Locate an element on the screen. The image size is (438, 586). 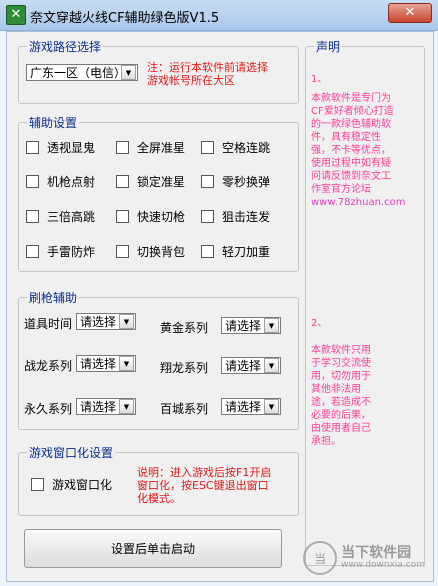
path-group: 游戏路径选择 广东一区（电信） ▼ 注：运行本软件前请选择 游戏帐号所在大区 is located at coordinates (158, 71).